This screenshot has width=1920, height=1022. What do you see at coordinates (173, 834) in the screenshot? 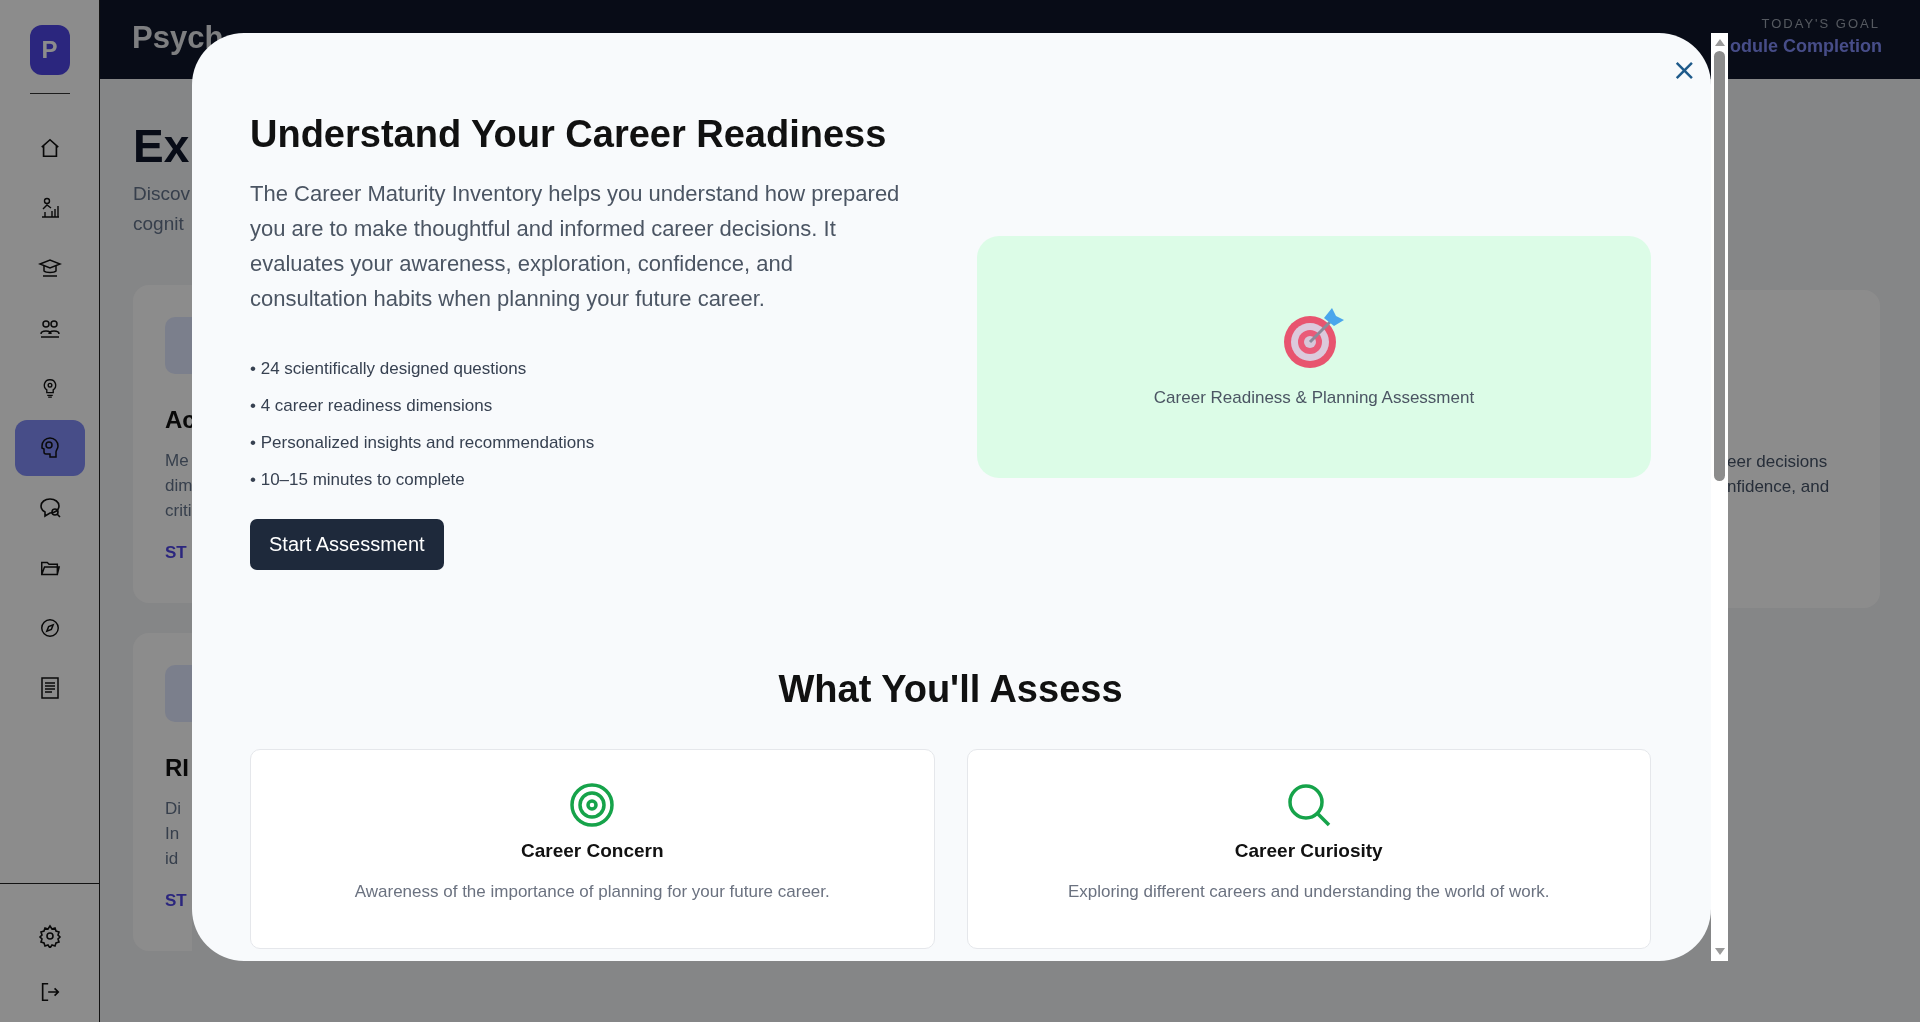
I see `card-text: In` at bounding box center [173, 834].